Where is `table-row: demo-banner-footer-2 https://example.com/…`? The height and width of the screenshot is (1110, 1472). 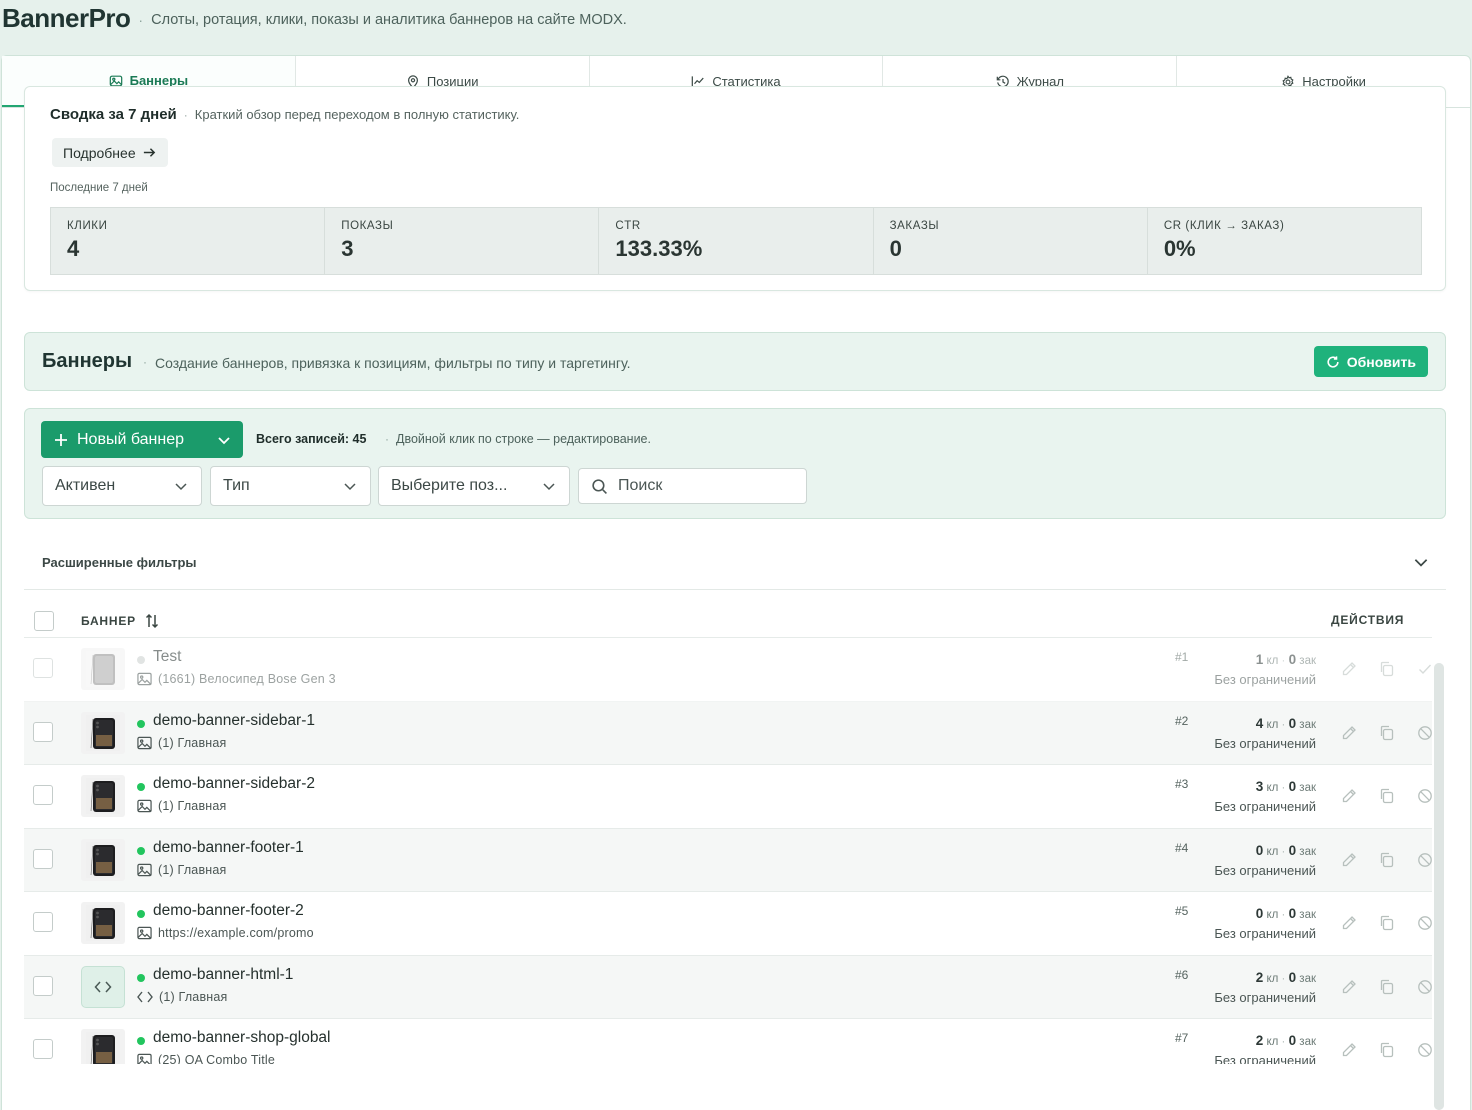
table-row: demo-banner-footer-2 https://example.com/… is located at coordinates (728, 924).